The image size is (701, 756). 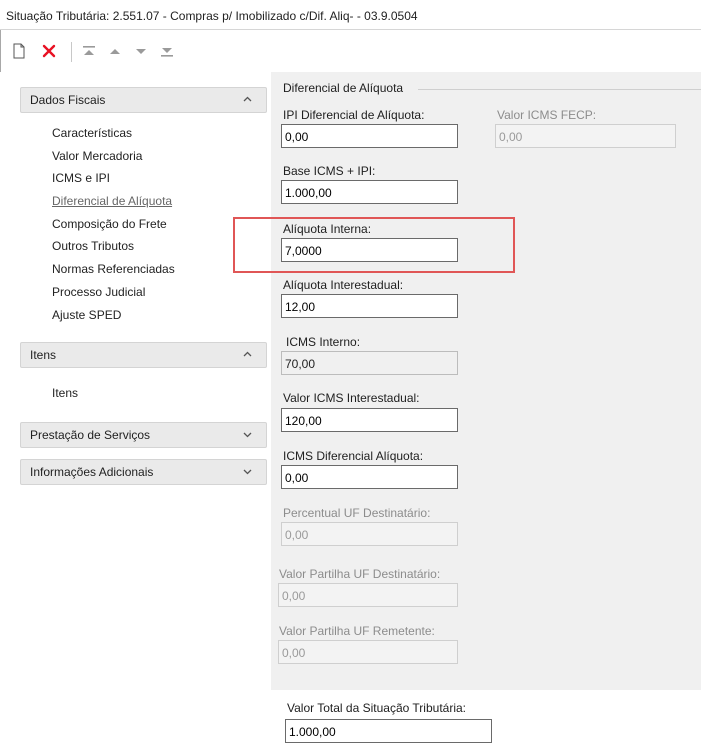 I want to click on sidebar-item-composicao-frete: Composição do Frete, so click(x=109, y=224).